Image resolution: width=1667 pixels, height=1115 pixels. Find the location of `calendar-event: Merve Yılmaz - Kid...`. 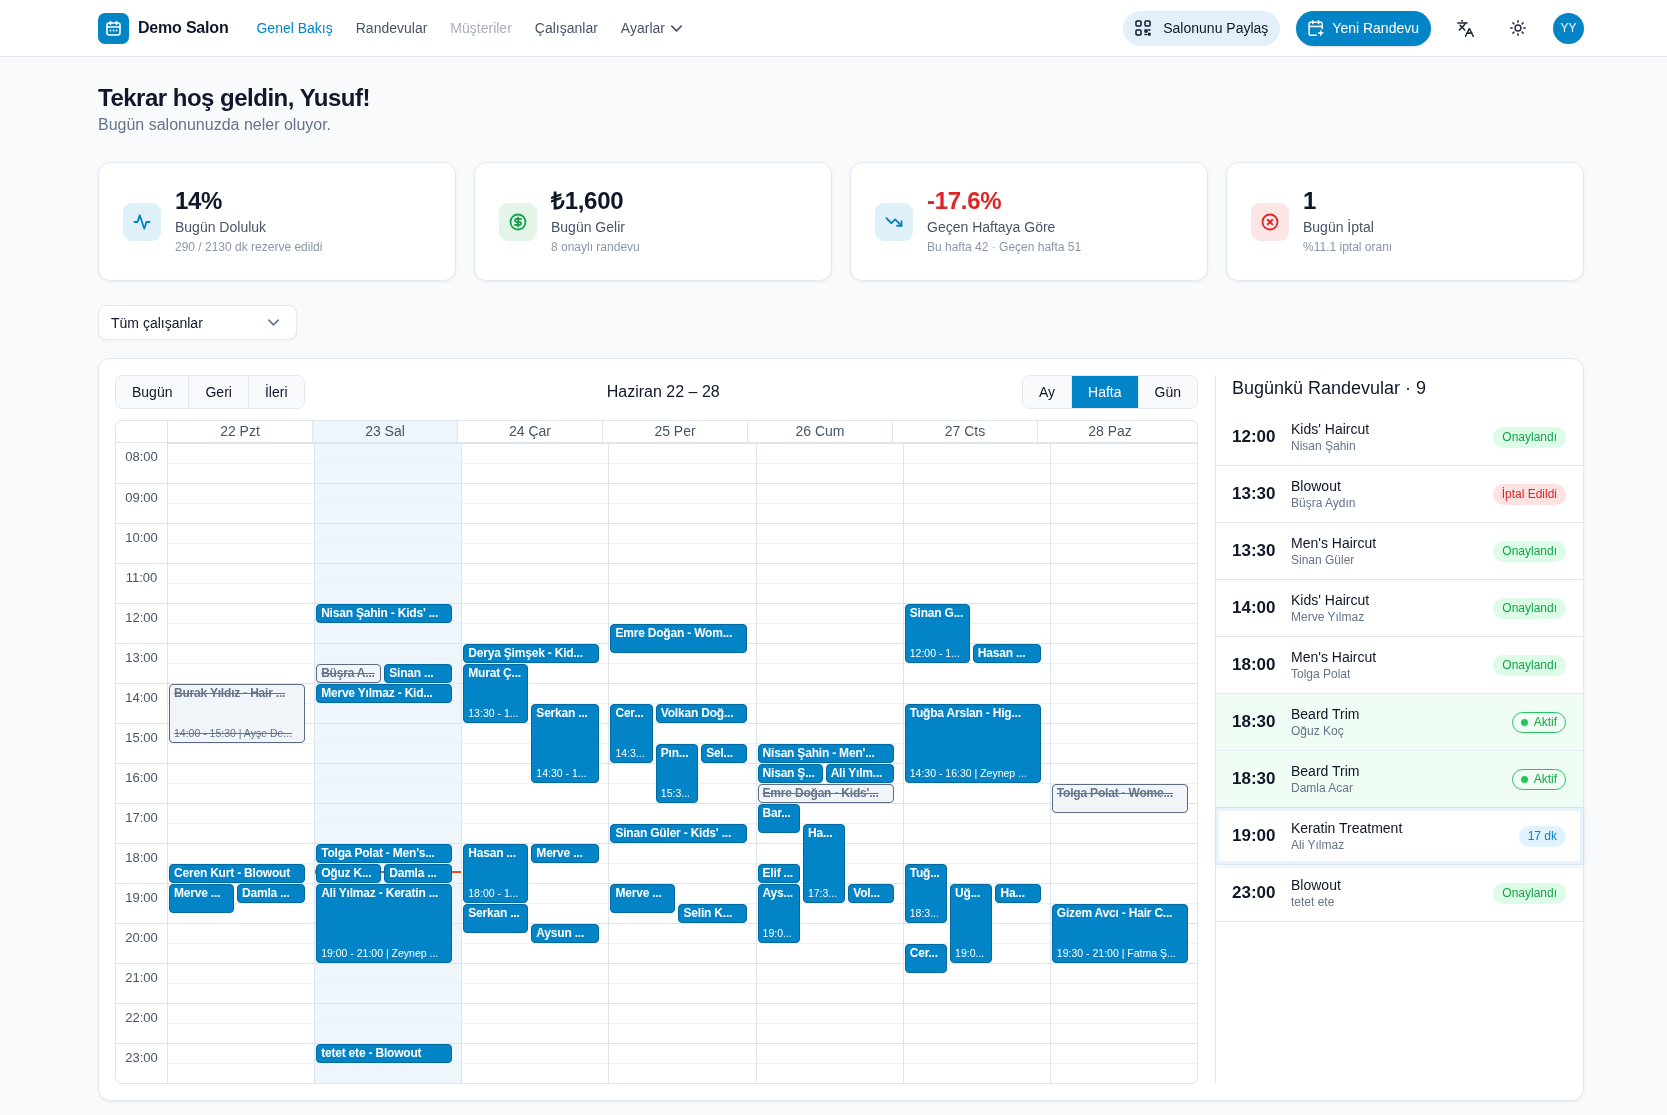

calendar-event: Merve Yılmaz - Kid... is located at coordinates (384, 693).